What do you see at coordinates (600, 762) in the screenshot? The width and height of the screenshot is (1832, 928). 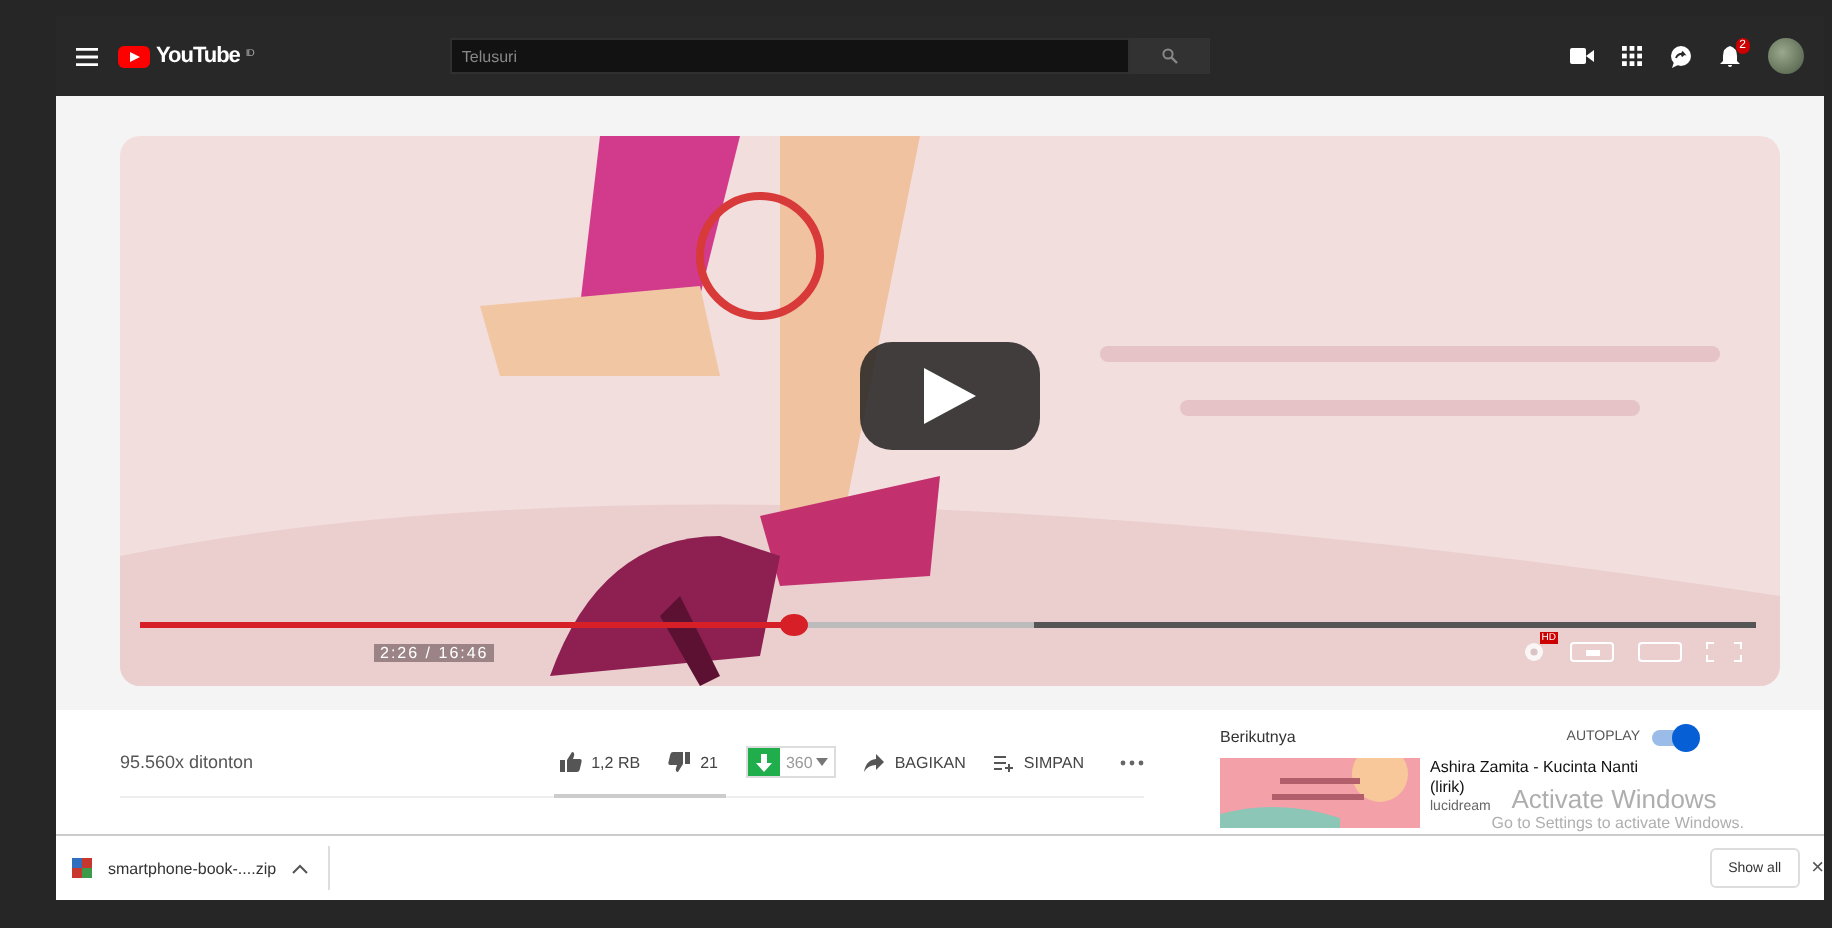 I see `like-button: 1,2 RB` at bounding box center [600, 762].